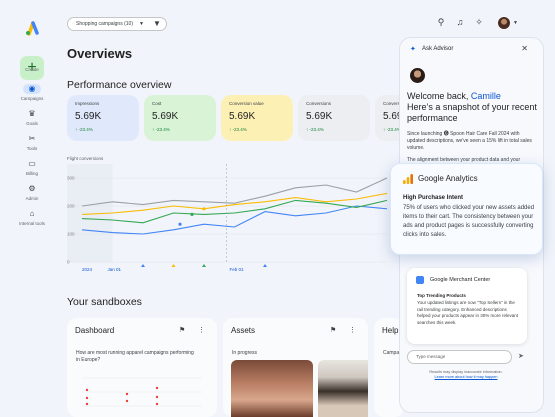  What do you see at coordinates (246, 103) in the screenshot?
I see `metric-name: Conversion value` at bounding box center [246, 103].